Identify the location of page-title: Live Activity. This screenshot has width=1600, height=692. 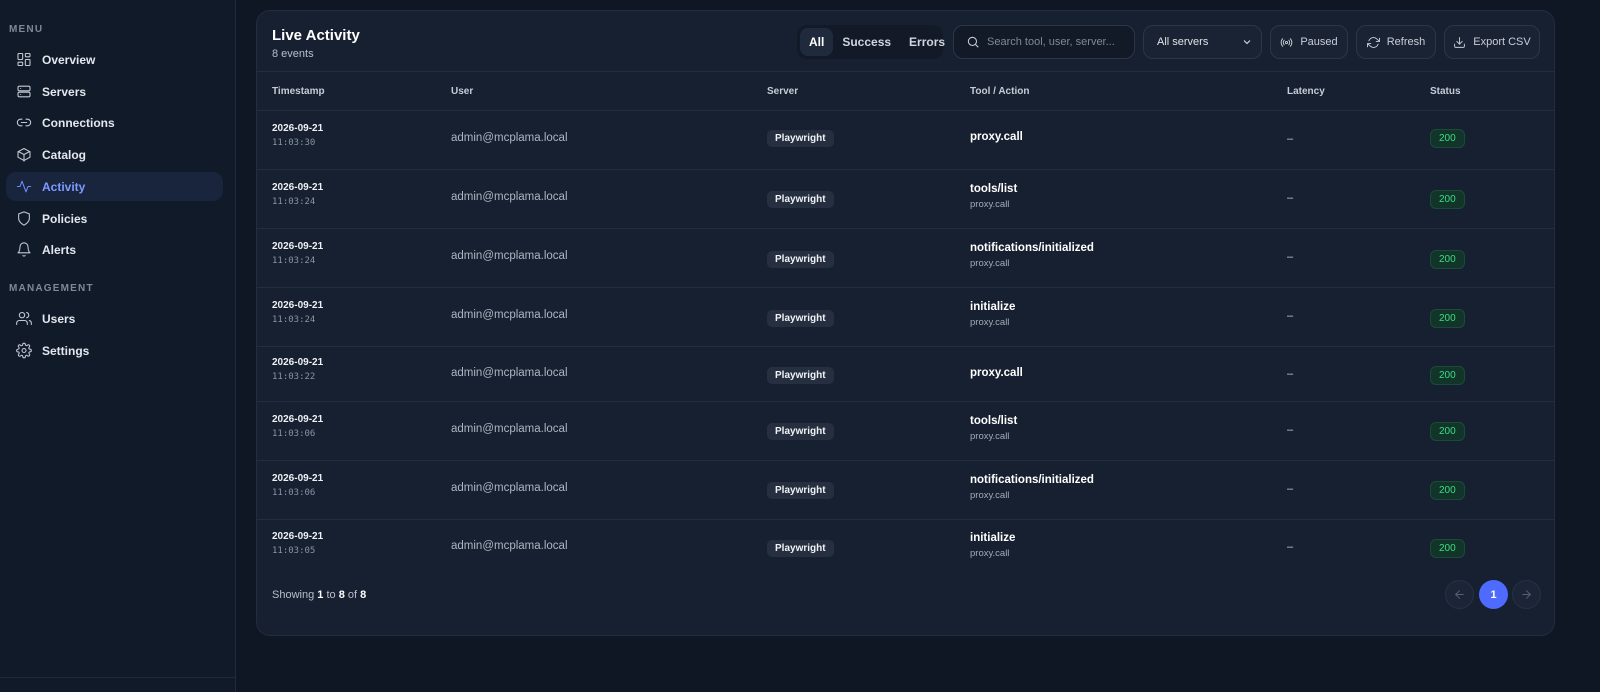
(316, 35).